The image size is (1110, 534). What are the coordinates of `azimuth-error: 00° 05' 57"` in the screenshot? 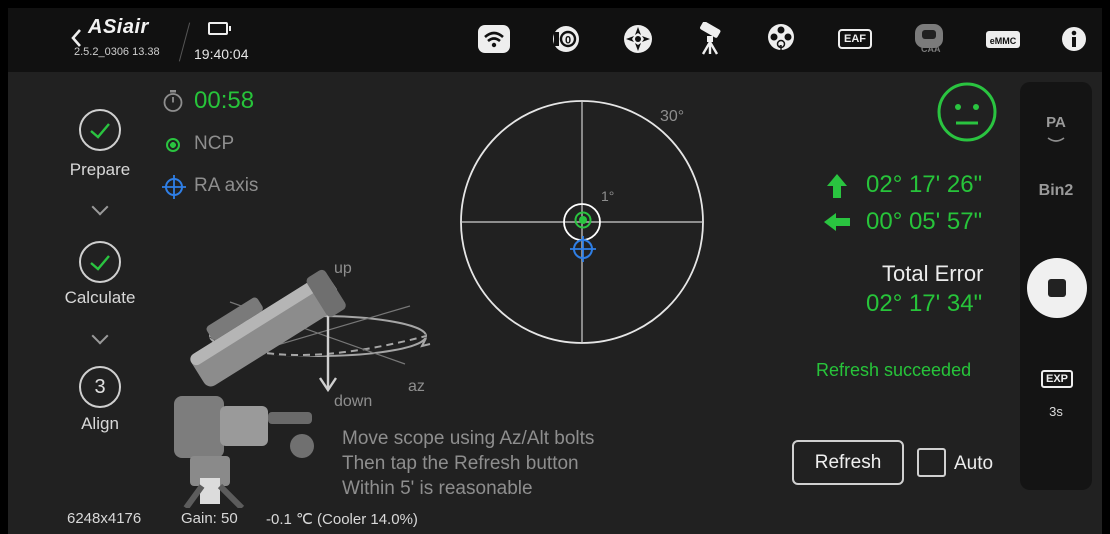 It's located at (924, 221).